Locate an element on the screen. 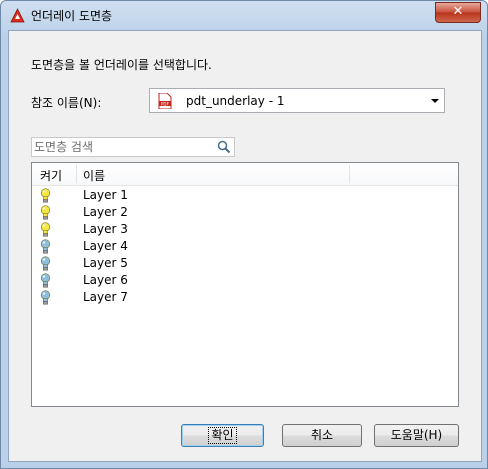  table-row: Layer 2 is located at coordinates (245, 212).